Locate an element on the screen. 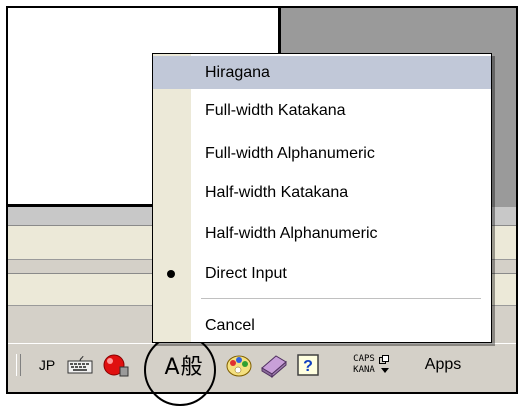 The width and height of the screenshot is (526, 406). ime-red-icon is located at coordinates (115, 365).